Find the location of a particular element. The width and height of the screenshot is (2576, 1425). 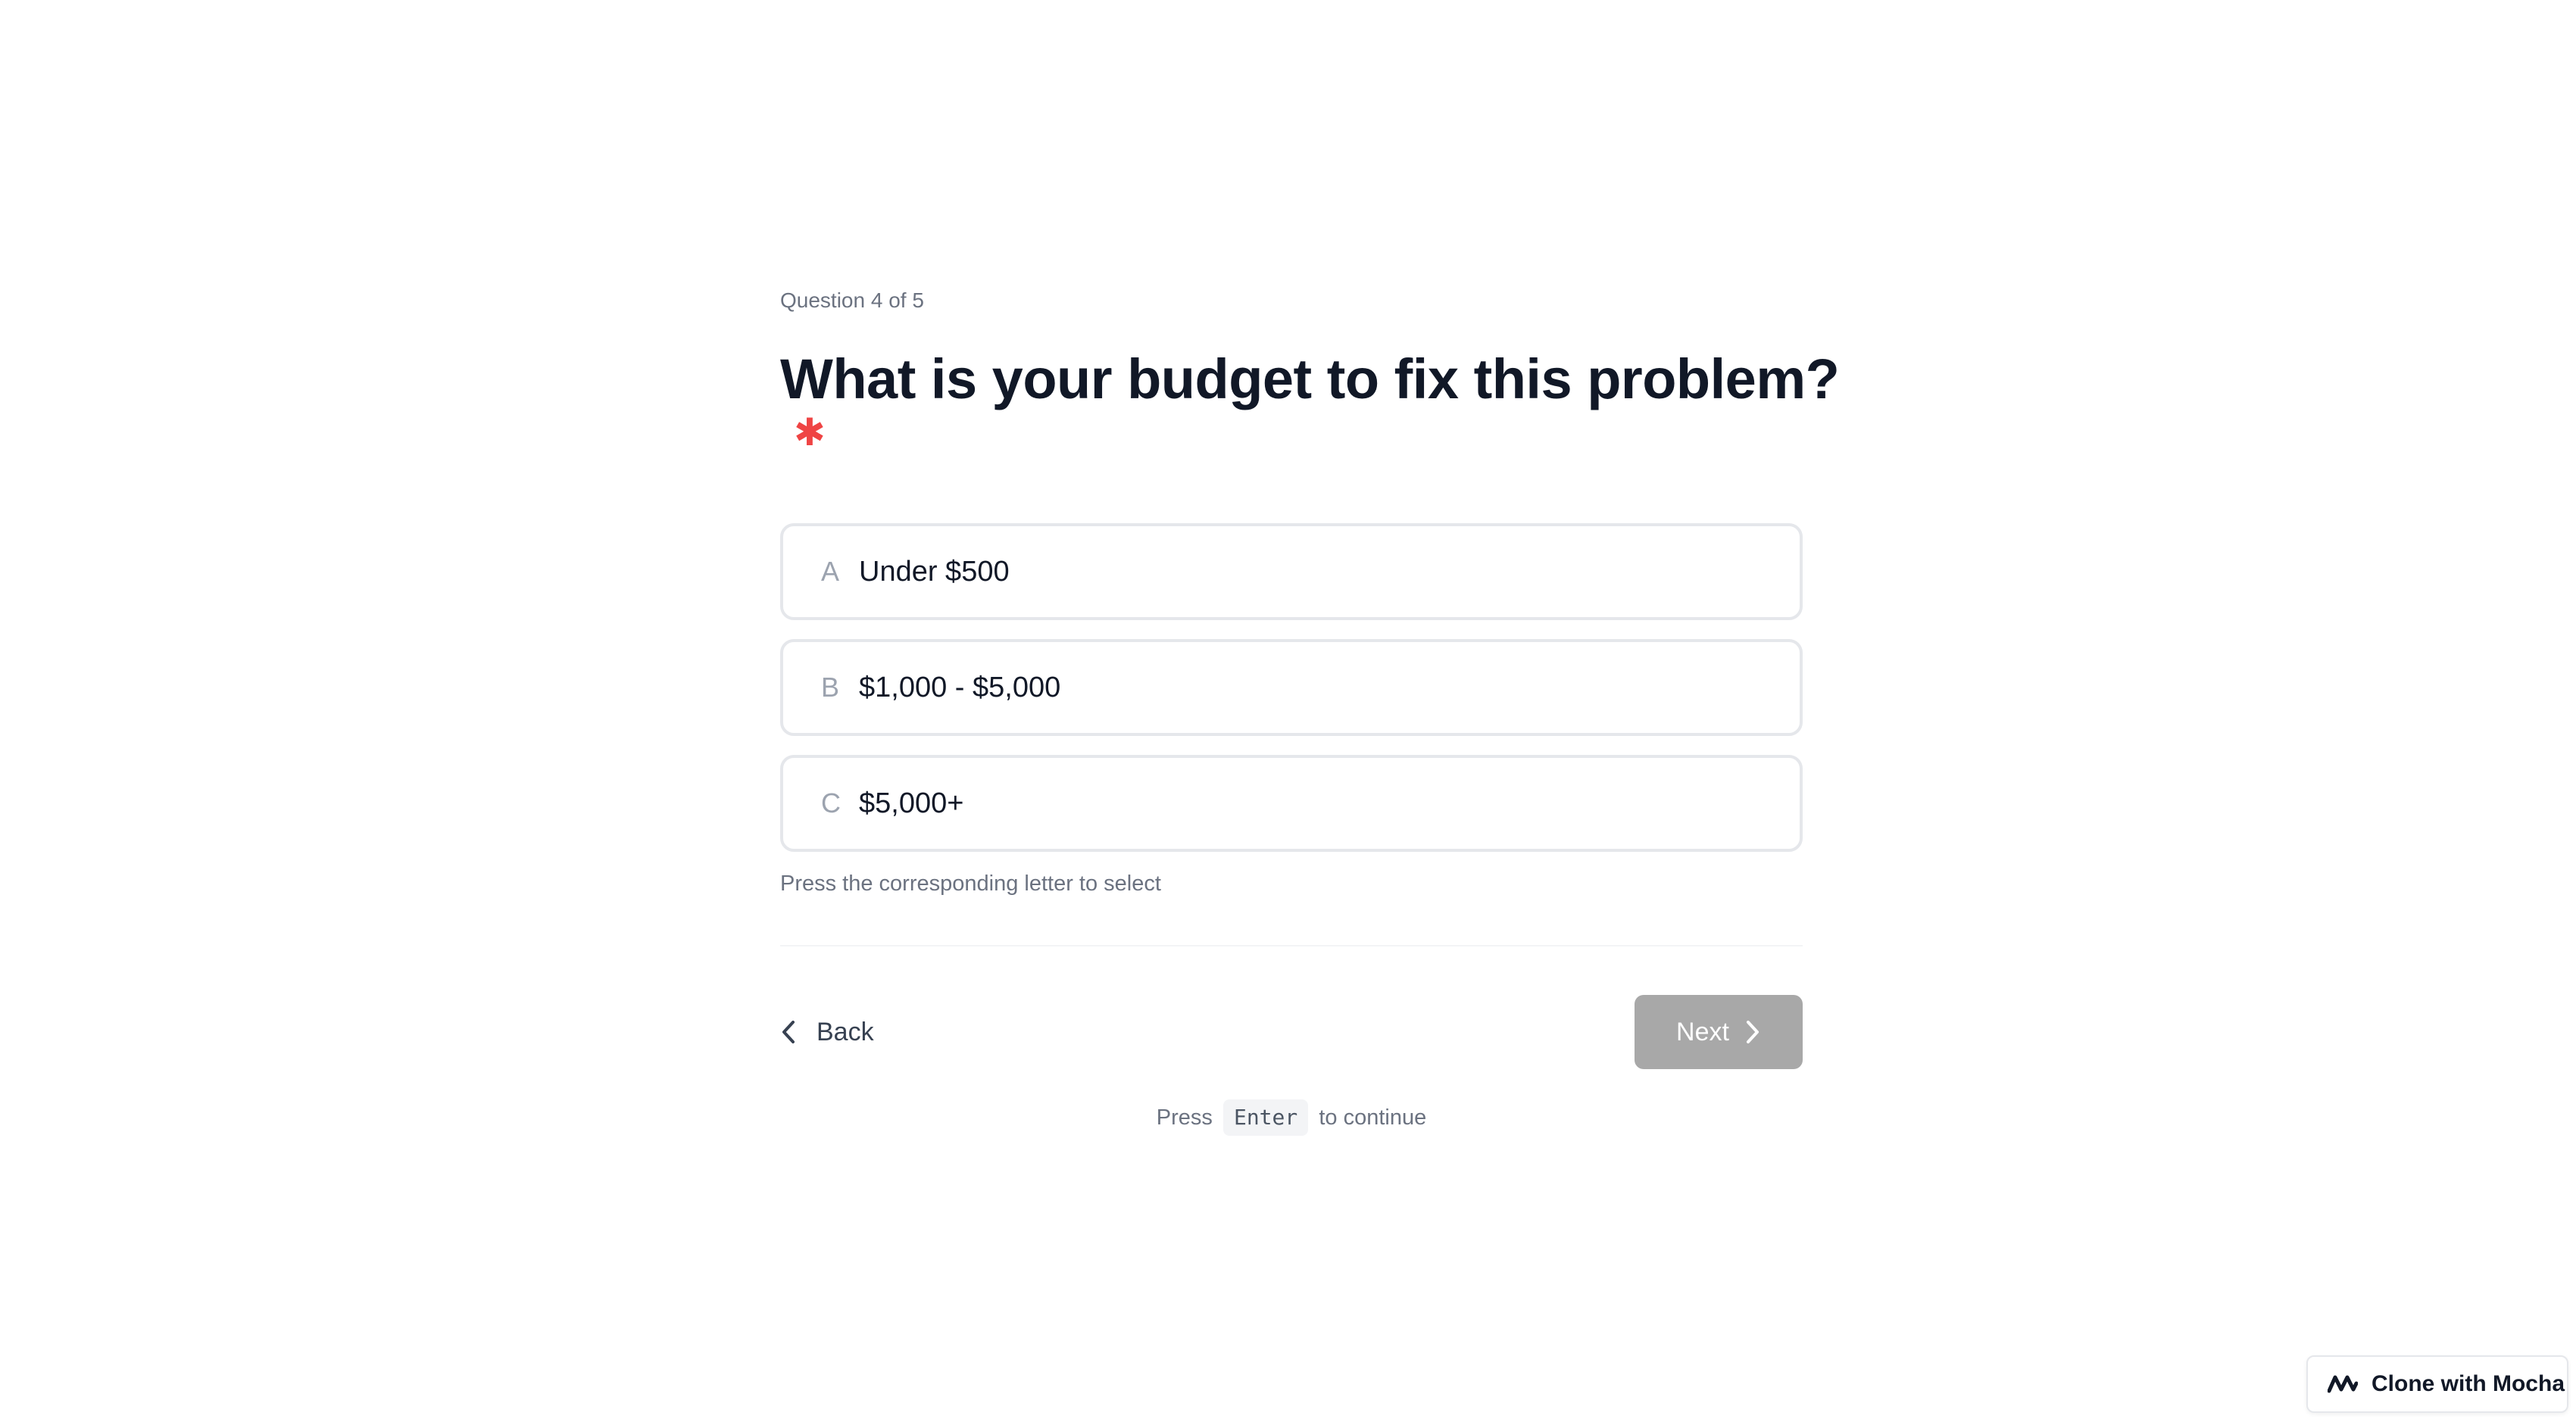

option-key: C is located at coordinates (831, 803).